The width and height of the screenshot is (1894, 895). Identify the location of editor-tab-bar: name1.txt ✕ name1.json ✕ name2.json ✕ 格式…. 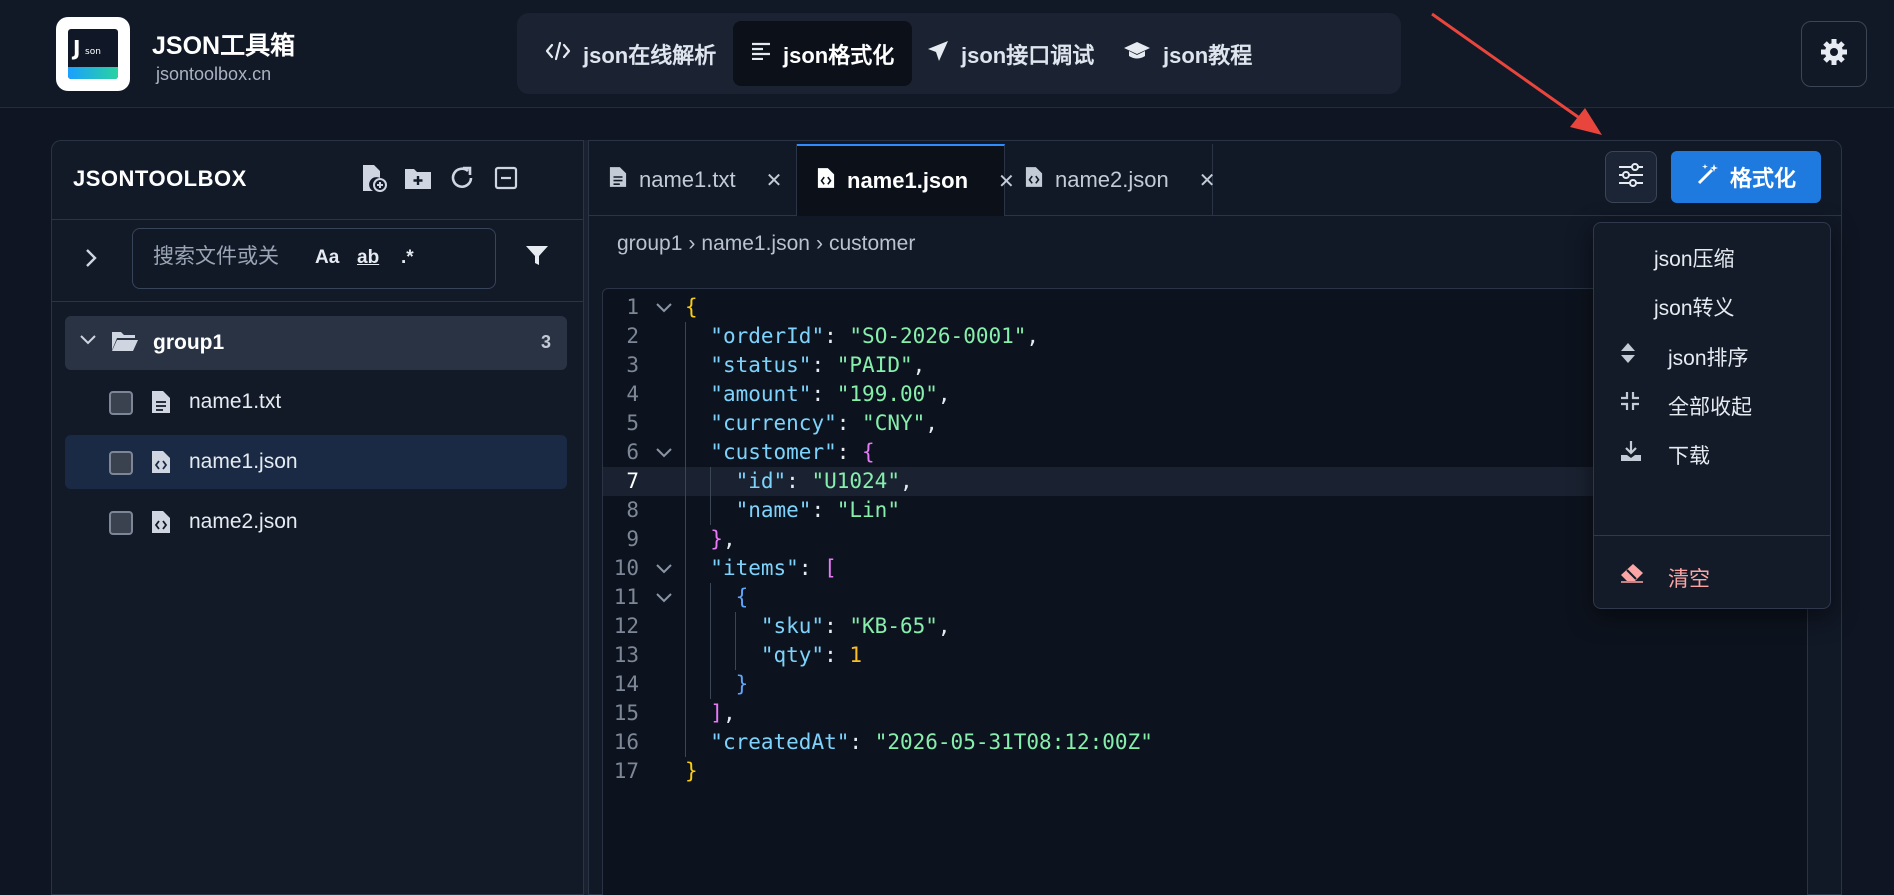
(1215, 178).